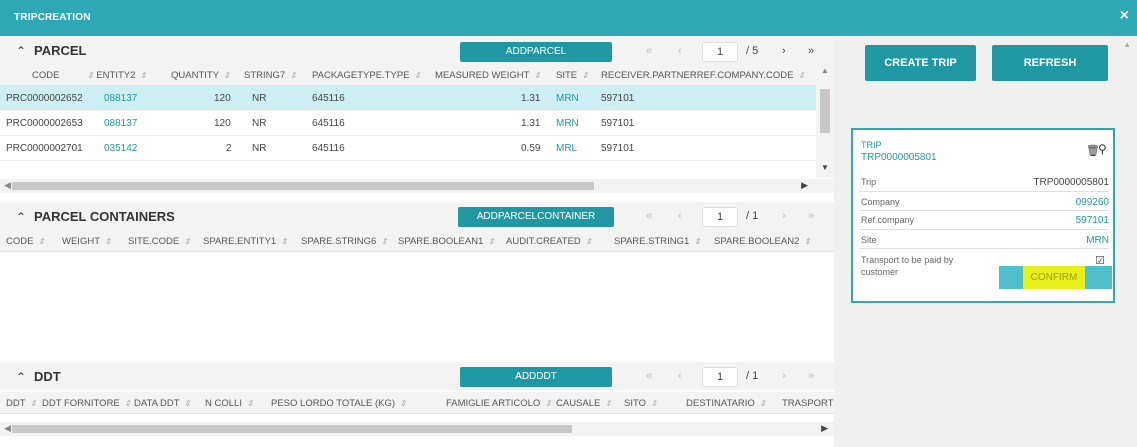 This screenshot has width=1137, height=447. What do you see at coordinates (446, 241) in the screenshot?
I see `col-spare-boolean1: SPARE.BOOLEAN1 ⇕` at bounding box center [446, 241].